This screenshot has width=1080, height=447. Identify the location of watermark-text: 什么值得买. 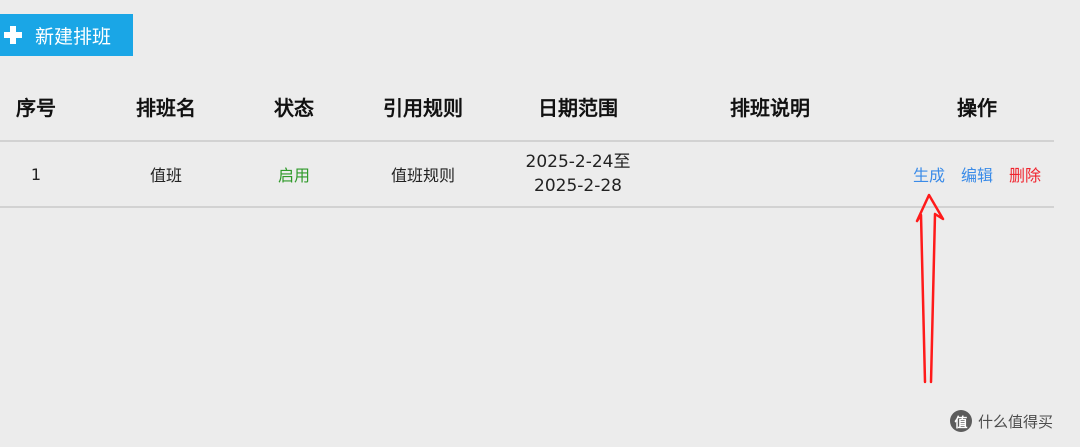
(1016, 421).